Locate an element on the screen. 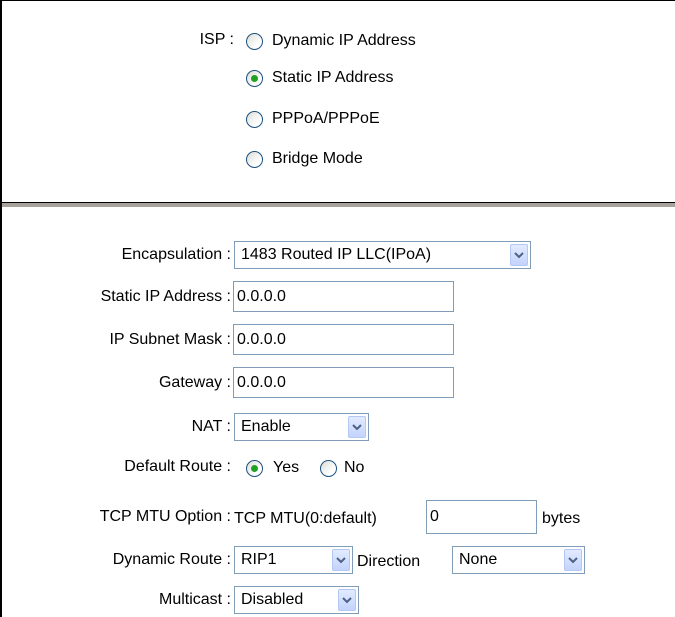 Image resolution: width=675 pixels, height=617 pixels. static-ip-address-input is located at coordinates (343, 296).